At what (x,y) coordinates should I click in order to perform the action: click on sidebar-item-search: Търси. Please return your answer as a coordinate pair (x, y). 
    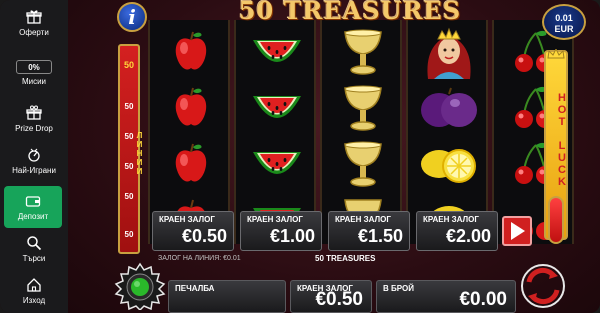
    Looking at the image, I should click on (34, 249).